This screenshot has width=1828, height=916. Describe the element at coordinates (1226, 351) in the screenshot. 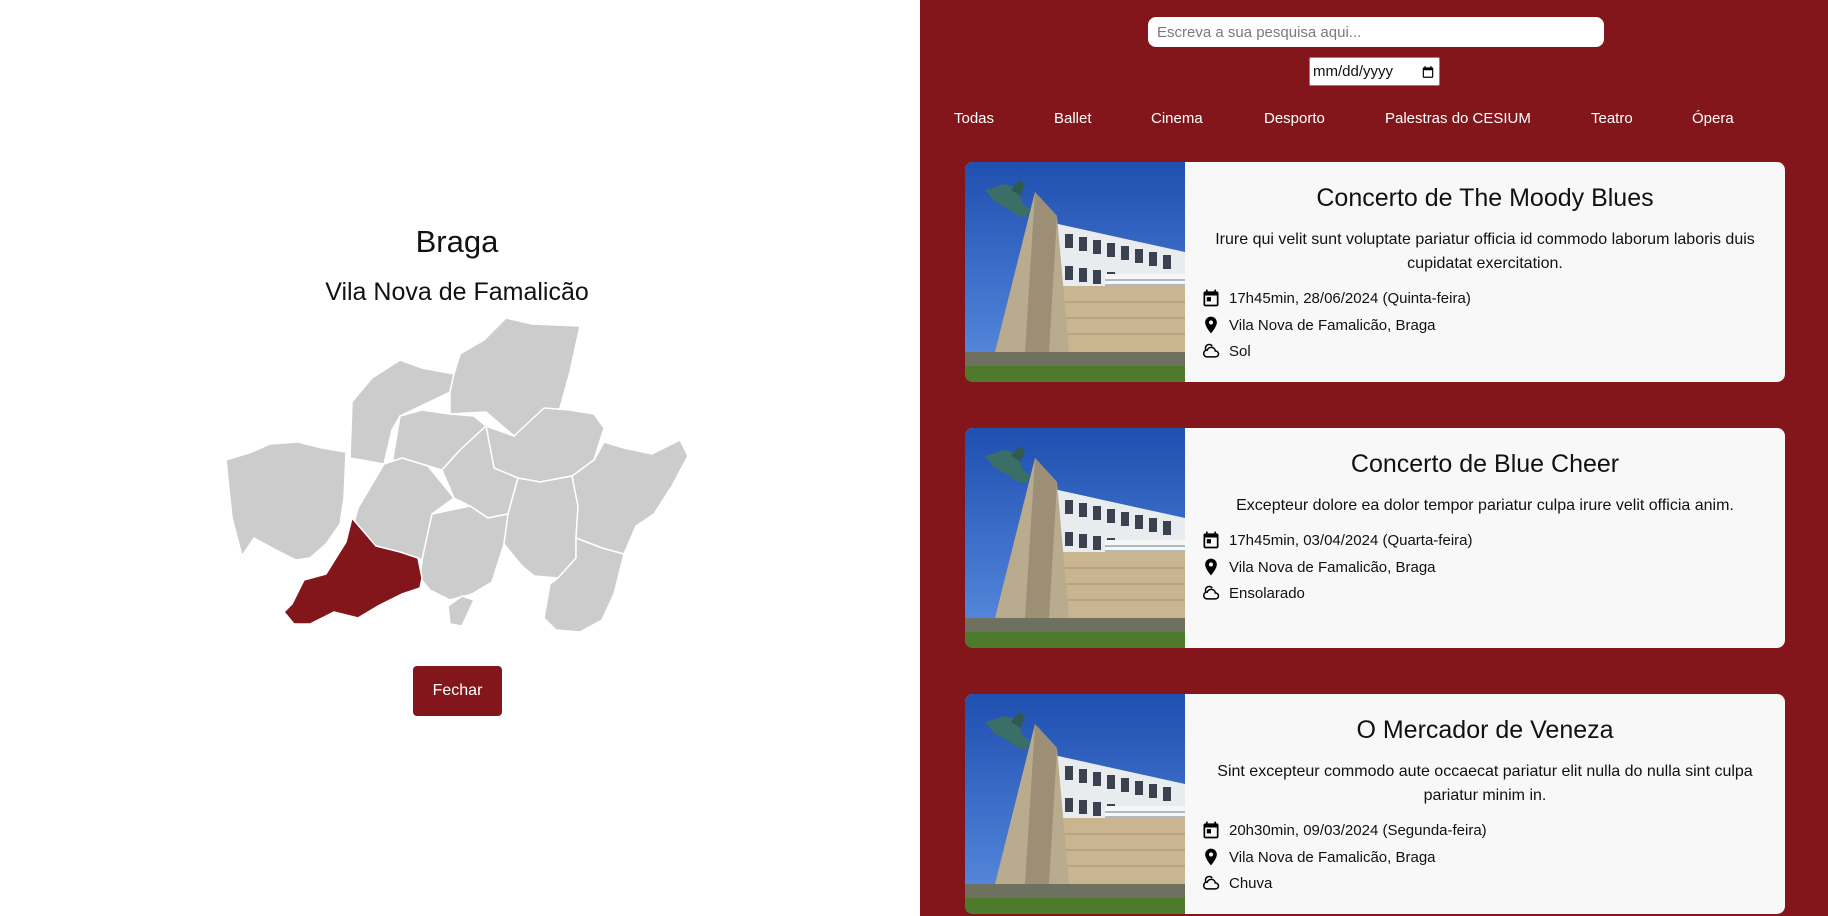

I see `event-weather: Sol` at that location.